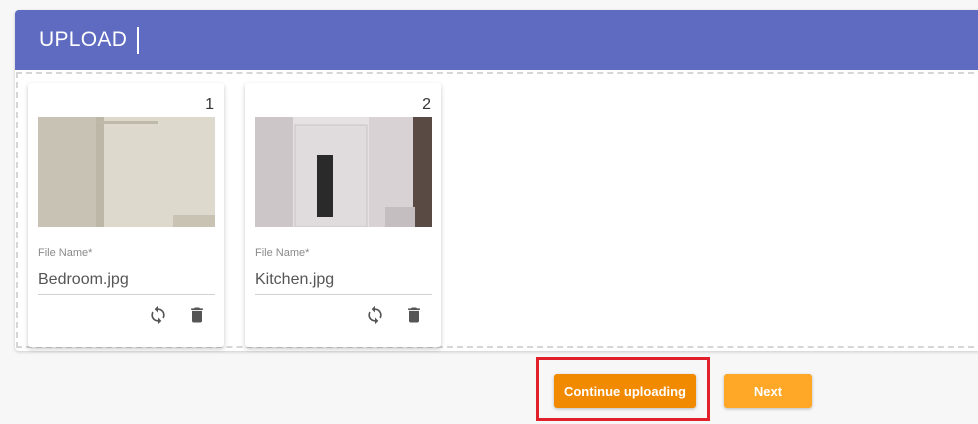 Image resolution: width=978 pixels, height=424 pixels. Describe the element at coordinates (426, 104) in the screenshot. I see `file-index: 2` at that location.